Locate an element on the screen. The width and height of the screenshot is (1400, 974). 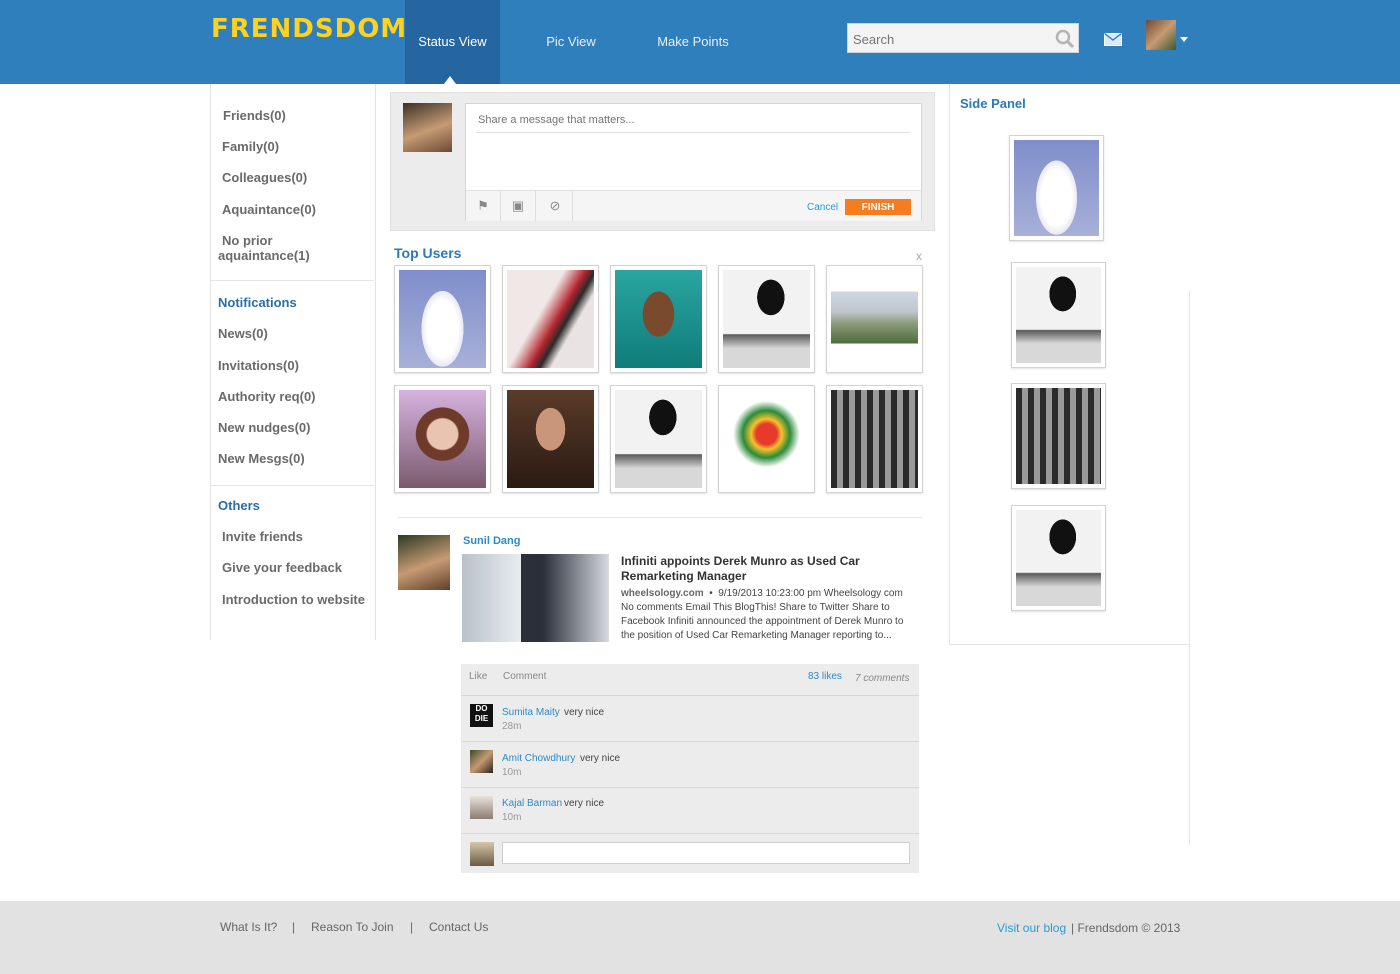
sidebar-item-invitations: Invitations(0) is located at coordinates (258, 365).